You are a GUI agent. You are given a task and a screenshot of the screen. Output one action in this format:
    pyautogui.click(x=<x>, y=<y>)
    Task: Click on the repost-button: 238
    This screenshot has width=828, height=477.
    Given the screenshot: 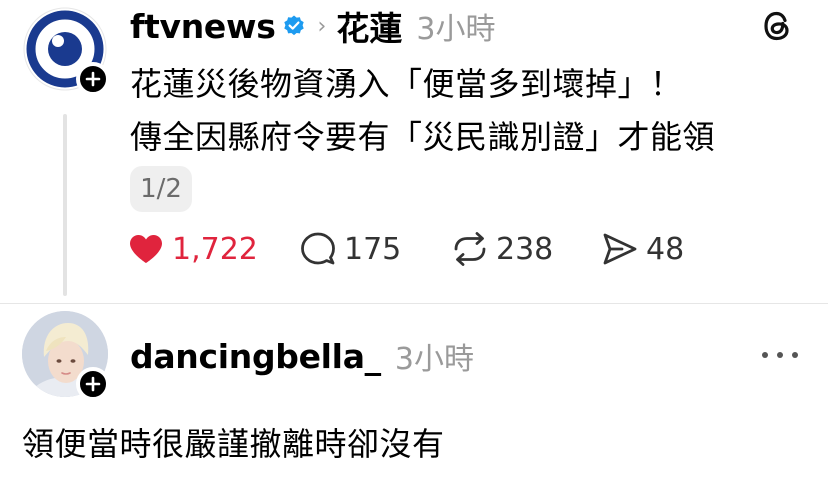 What is the action you would take?
    pyautogui.click(x=527, y=249)
    